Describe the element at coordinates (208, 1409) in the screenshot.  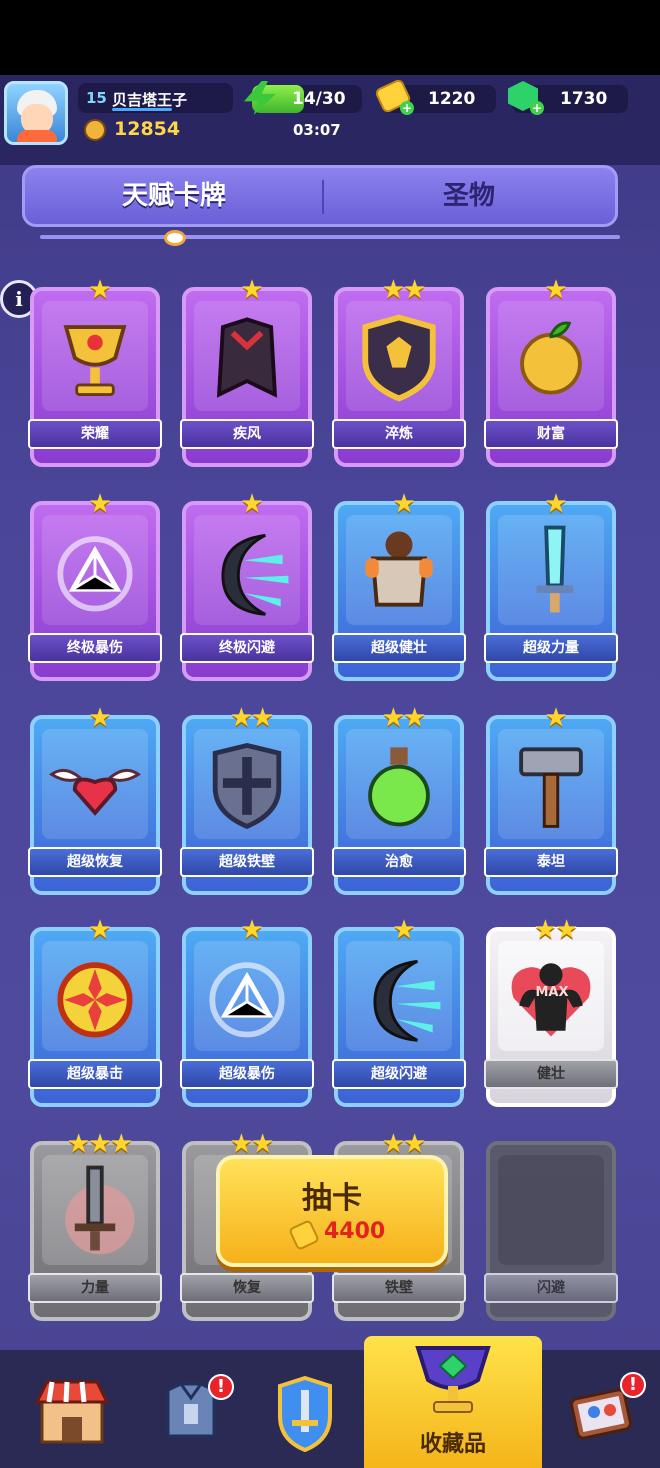
I see `nav-equipment: !` at that location.